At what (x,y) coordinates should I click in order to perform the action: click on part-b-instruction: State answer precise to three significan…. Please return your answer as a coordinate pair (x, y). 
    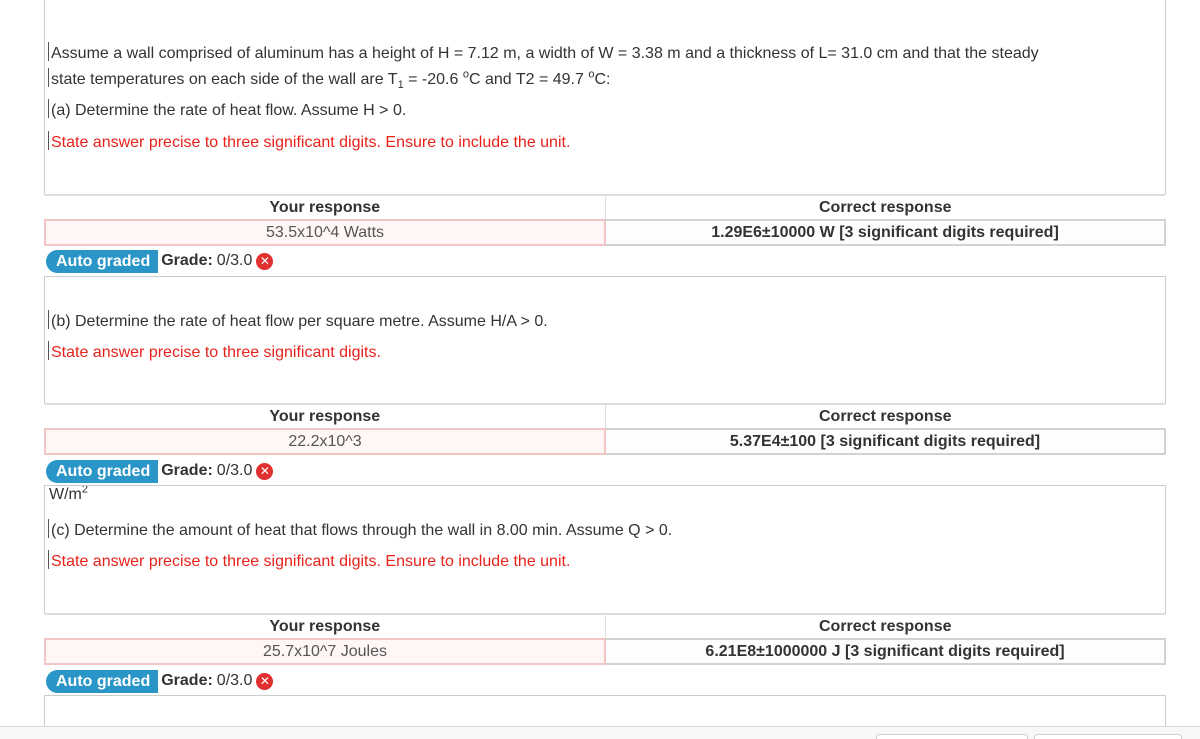
    Looking at the image, I should click on (214, 352).